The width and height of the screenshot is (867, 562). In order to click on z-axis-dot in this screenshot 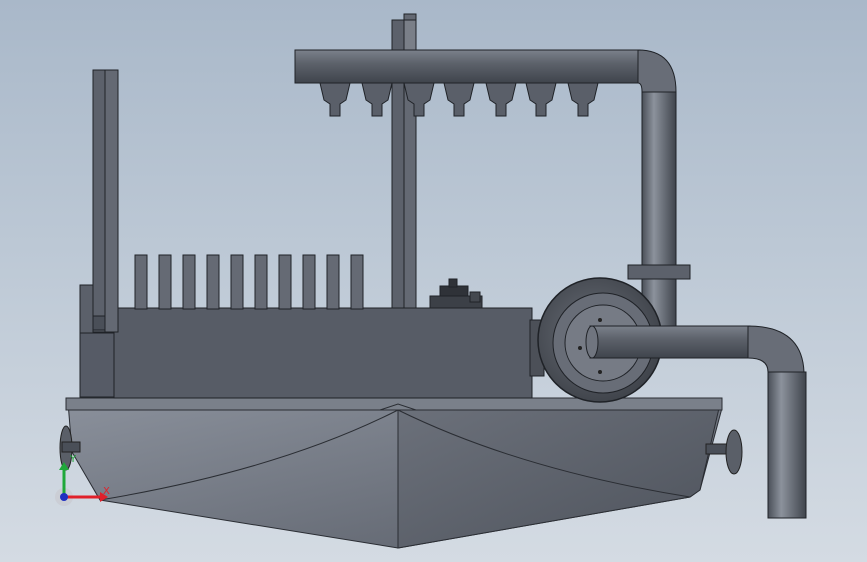, I will do `click(64, 497)`.